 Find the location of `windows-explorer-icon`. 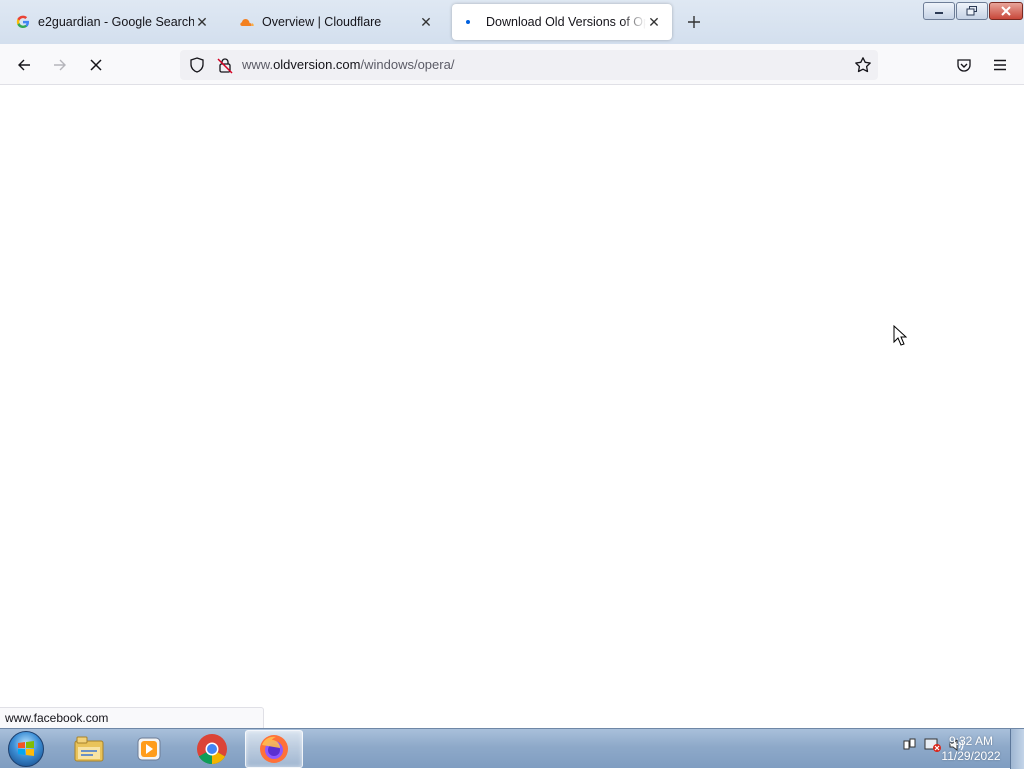

windows-explorer-icon is located at coordinates (89, 749).